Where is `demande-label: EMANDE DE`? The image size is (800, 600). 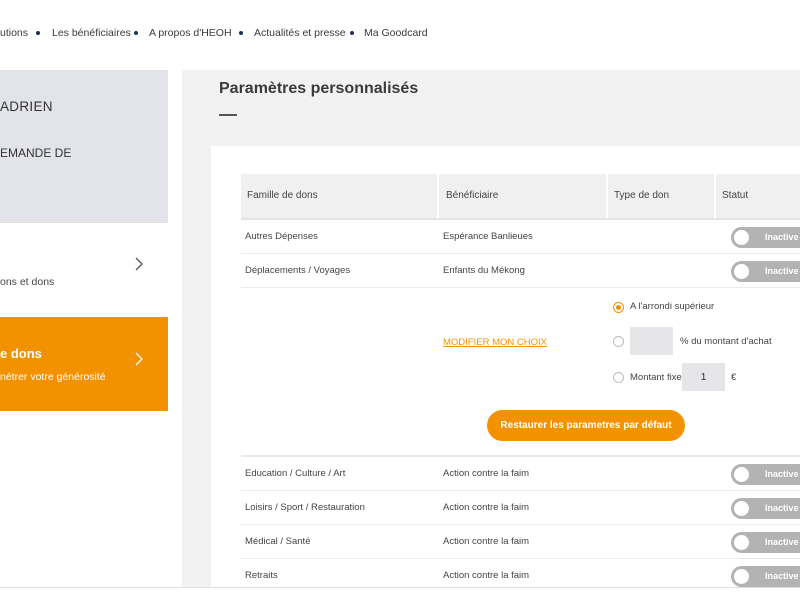
demande-label: EMANDE DE is located at coordinates (36, 153).